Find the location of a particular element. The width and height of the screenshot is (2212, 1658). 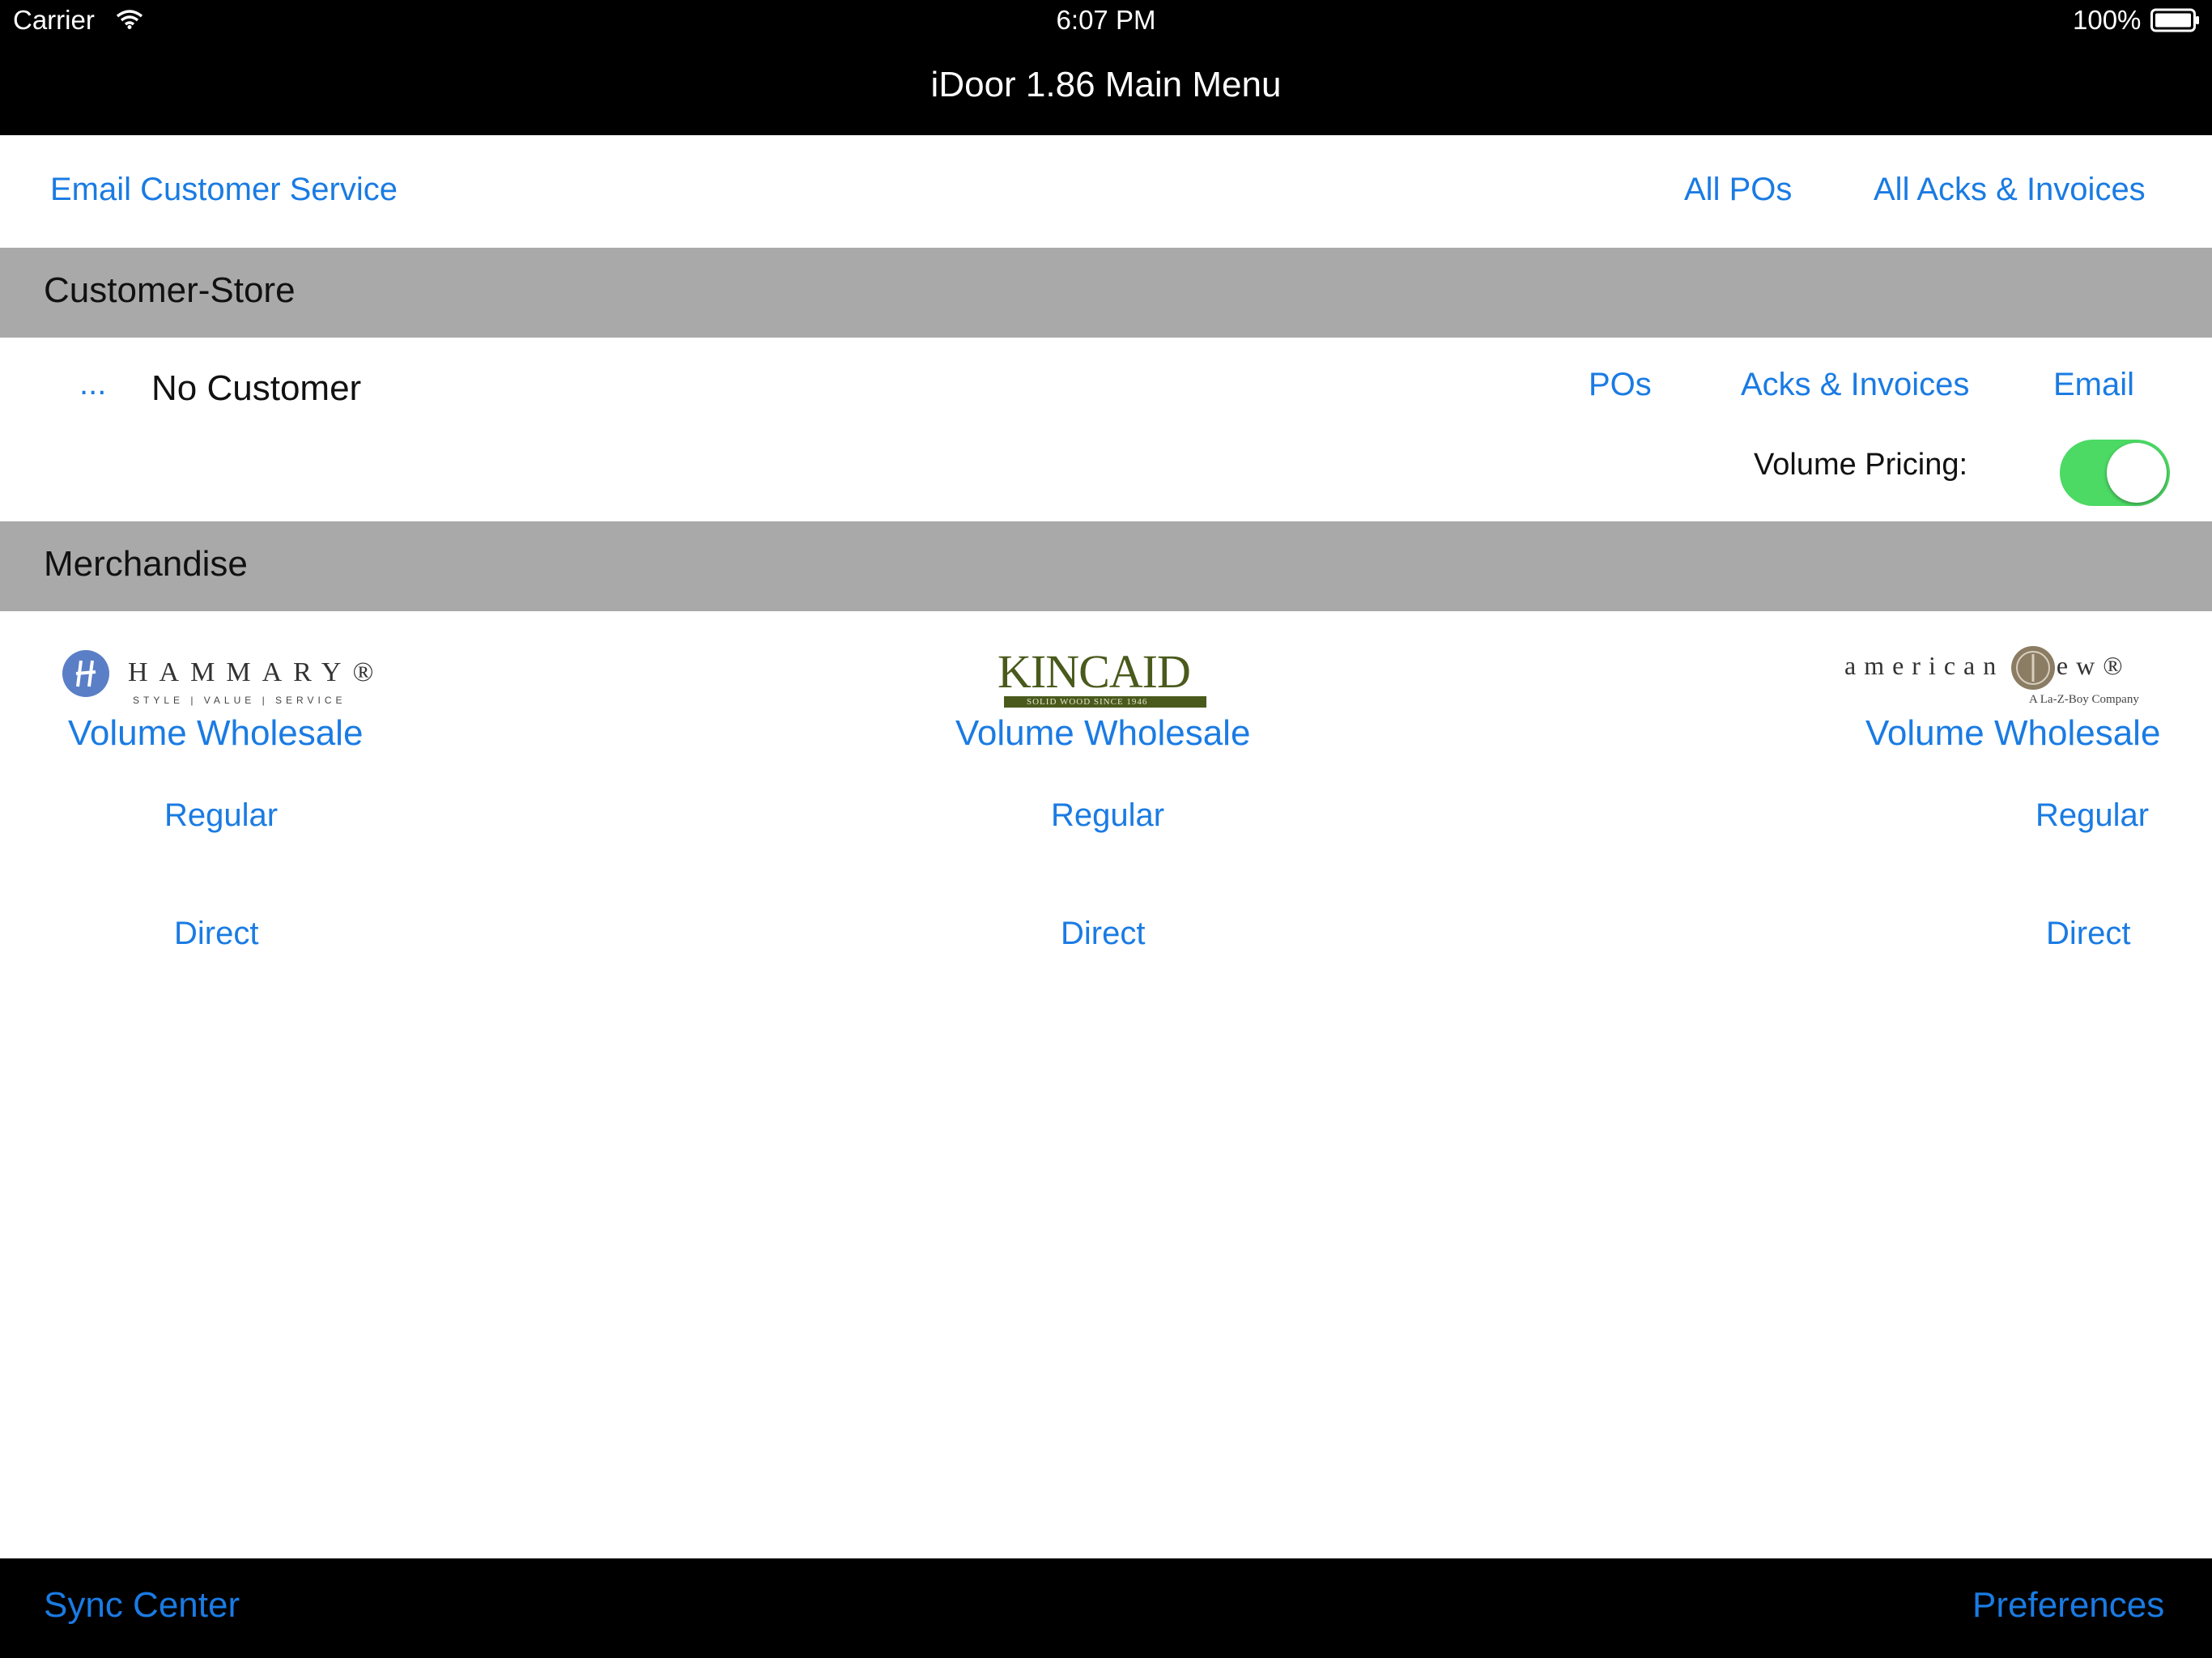

clock: 6:07 PM is located at coordinates (1106, 20).